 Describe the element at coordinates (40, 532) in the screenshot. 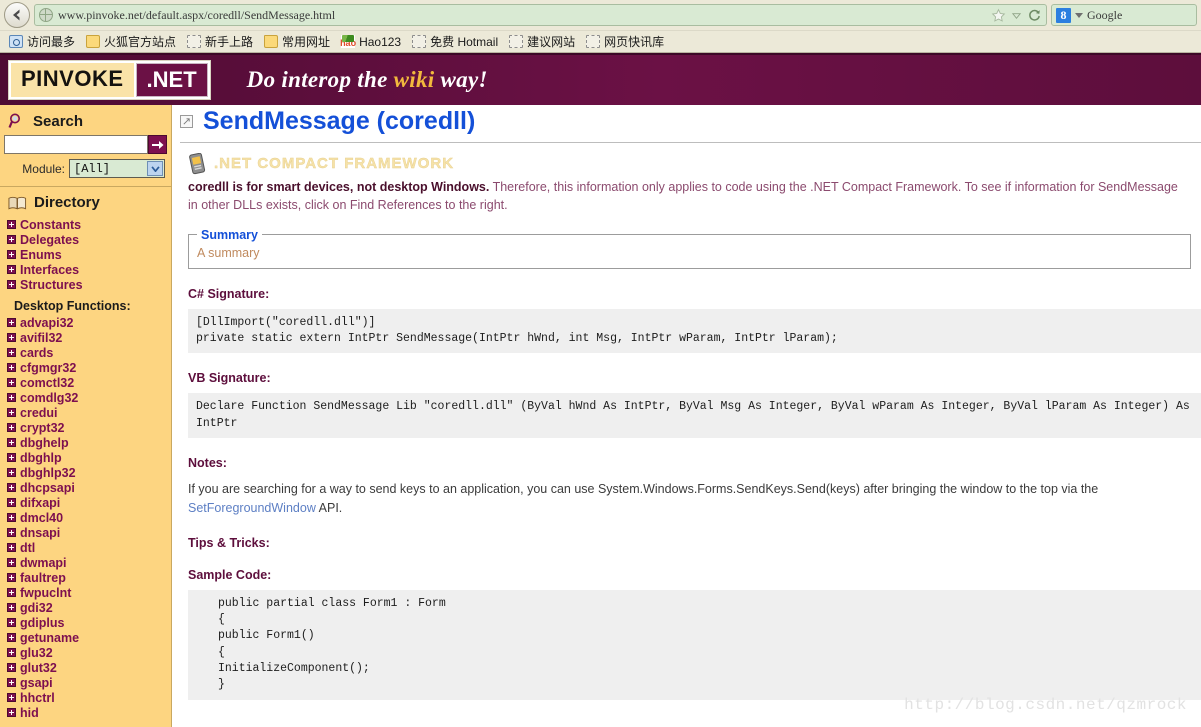

I see `desktop-function-label: dnsapi` at that location.